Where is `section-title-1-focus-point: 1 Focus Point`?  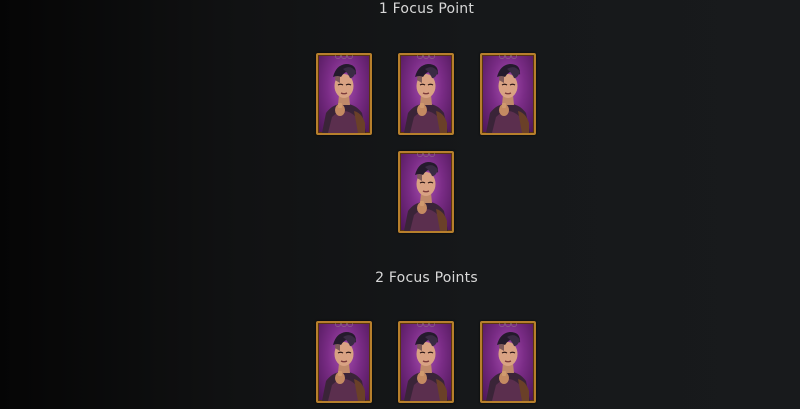 section-title-1-focus-point: 1 Focus Point is located at coordinates (426, 9).